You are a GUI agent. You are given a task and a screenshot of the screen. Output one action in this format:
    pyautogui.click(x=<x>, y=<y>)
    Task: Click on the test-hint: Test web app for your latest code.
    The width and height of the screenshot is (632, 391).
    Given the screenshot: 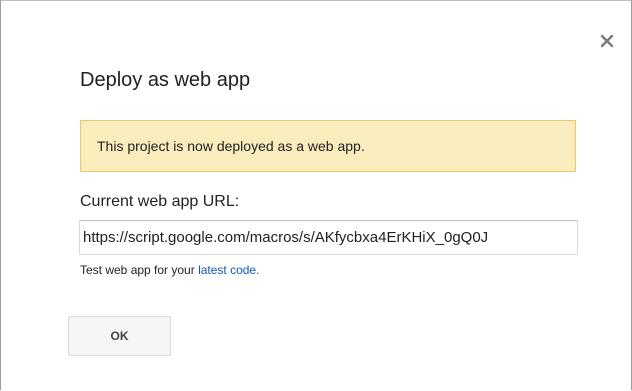 What is the action you would take?
    pyautogui.click(x=169, y=270)
    